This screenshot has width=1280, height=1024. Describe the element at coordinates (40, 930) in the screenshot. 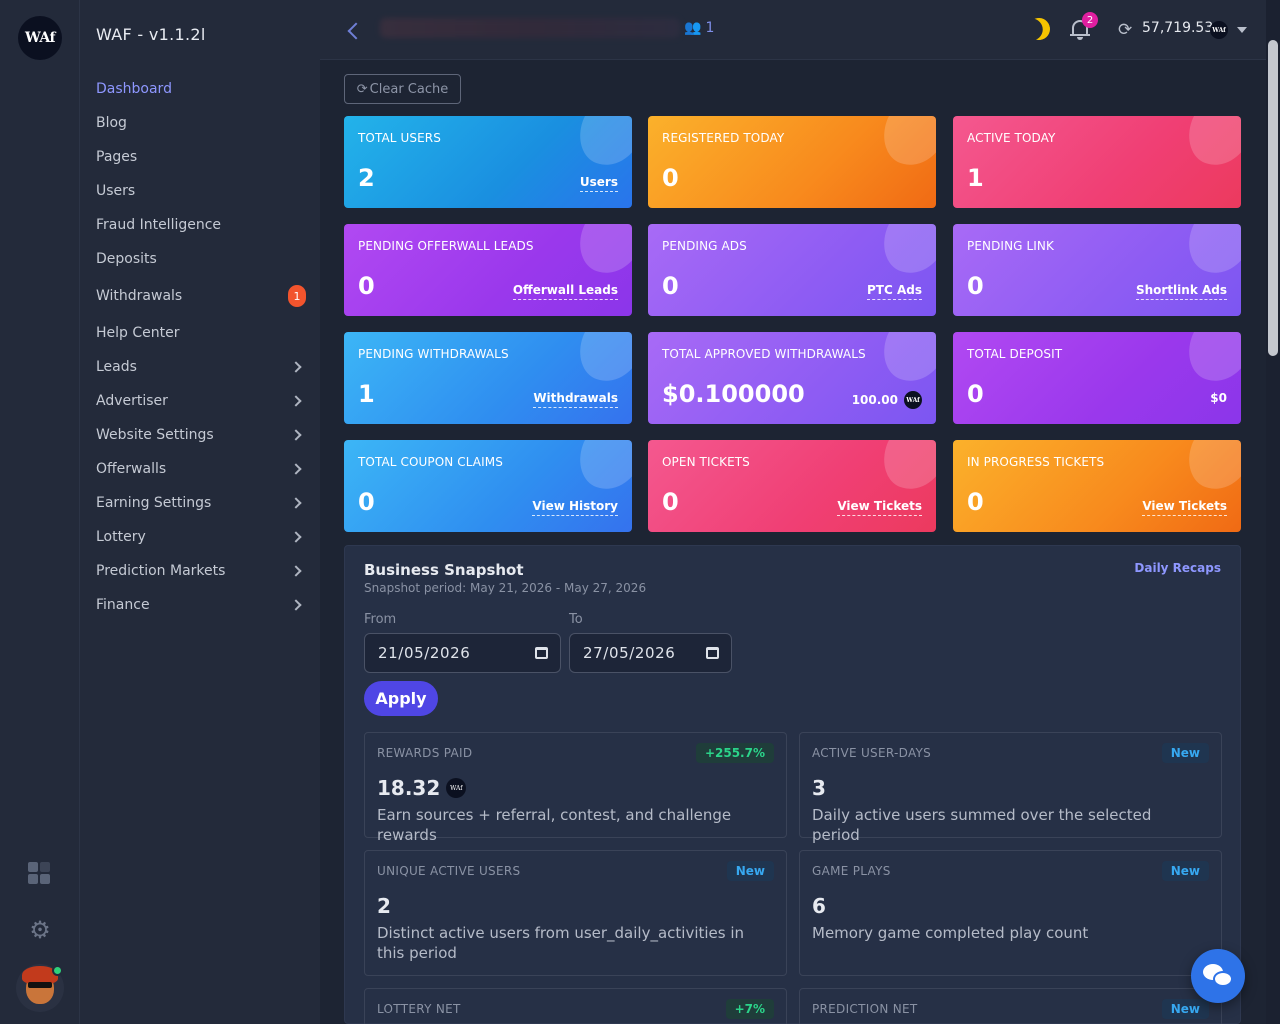

I see `gear-icon: ⚙` at that location.